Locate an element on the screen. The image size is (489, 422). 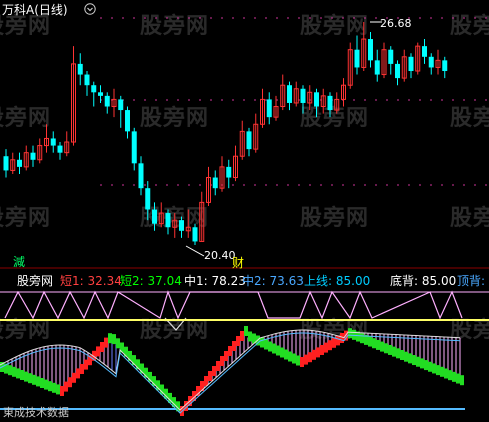
legend-value: 37.04 is located at coordinates (164, 281).